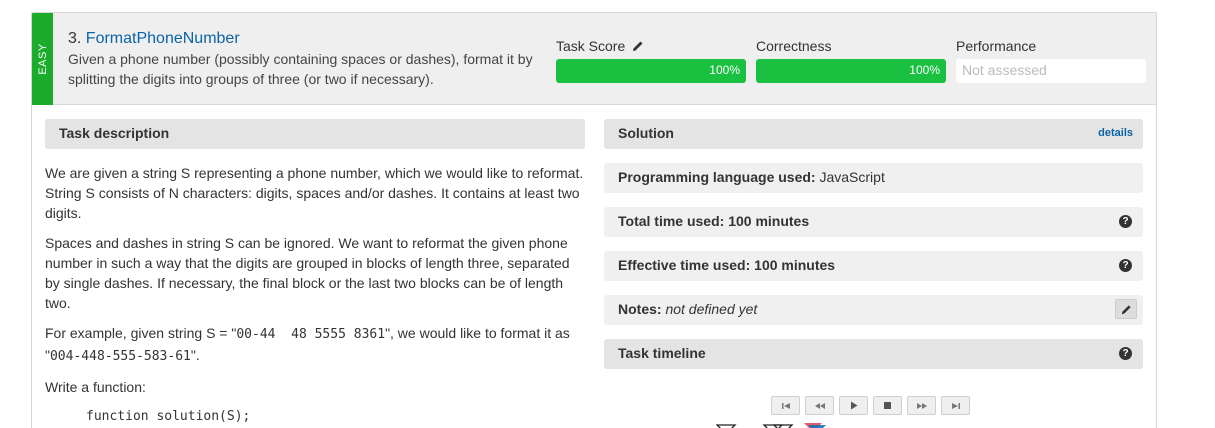  I want to click on fast-forward-icon, so click(921, 405).